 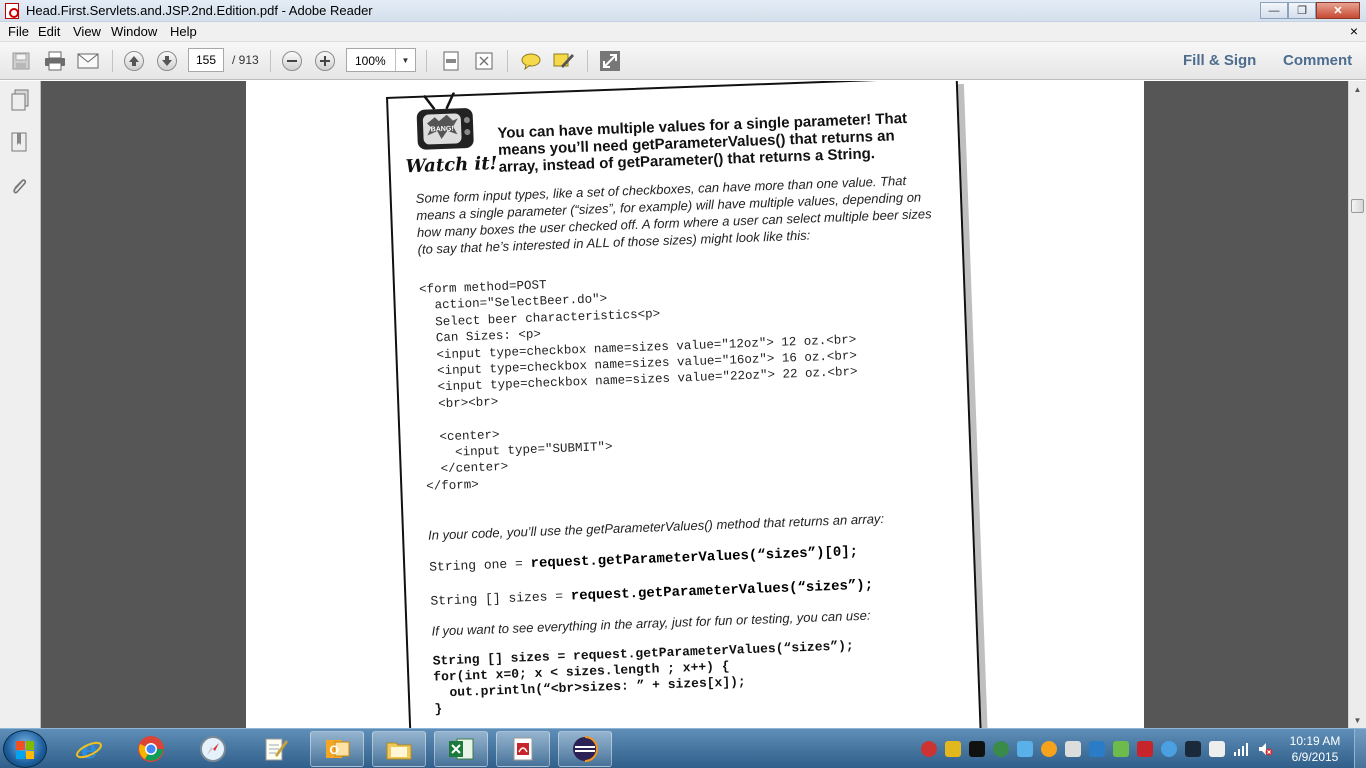 What do you see at coordinates (564, 61) in the screenshot?
I see `highlight-text-icon` at bounding box center [564, 61].